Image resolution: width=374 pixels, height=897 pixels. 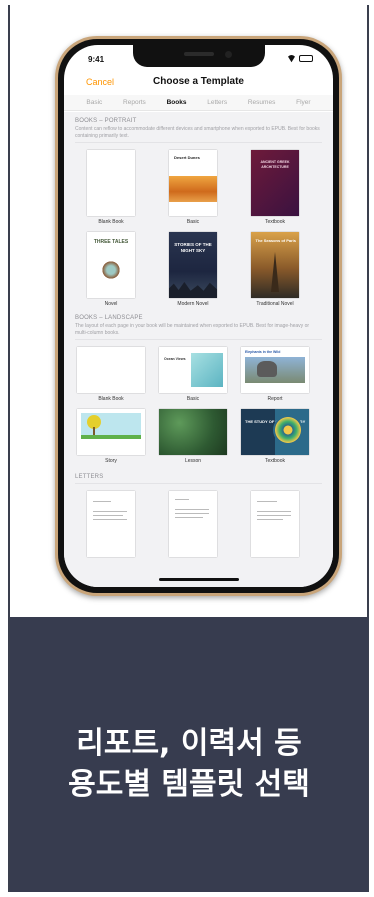 What do you see at coordinates (177, 102) in the screenshot?
I see `tab-books: Books` at bounding box center [177, 102].